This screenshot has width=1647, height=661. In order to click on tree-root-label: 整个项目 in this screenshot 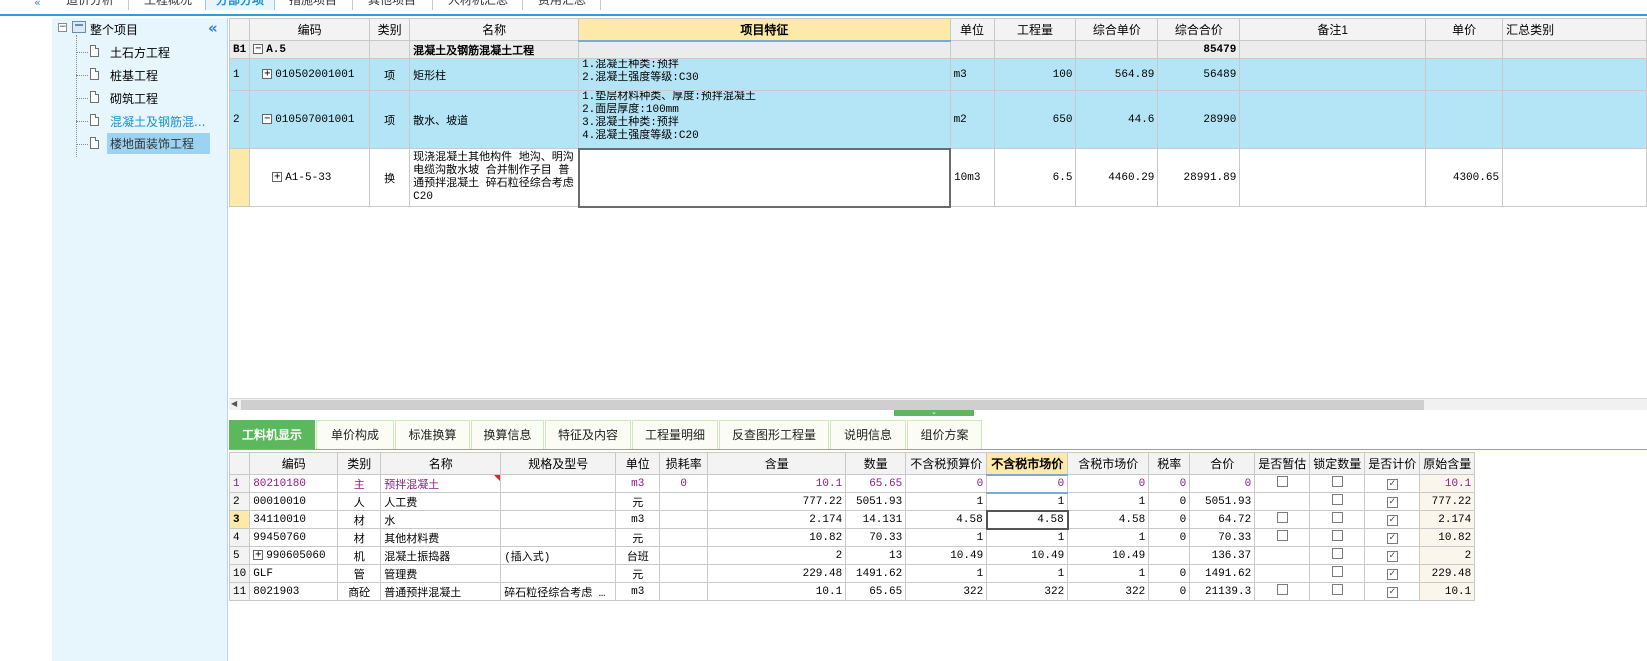, I will do `click(114, 29)`.